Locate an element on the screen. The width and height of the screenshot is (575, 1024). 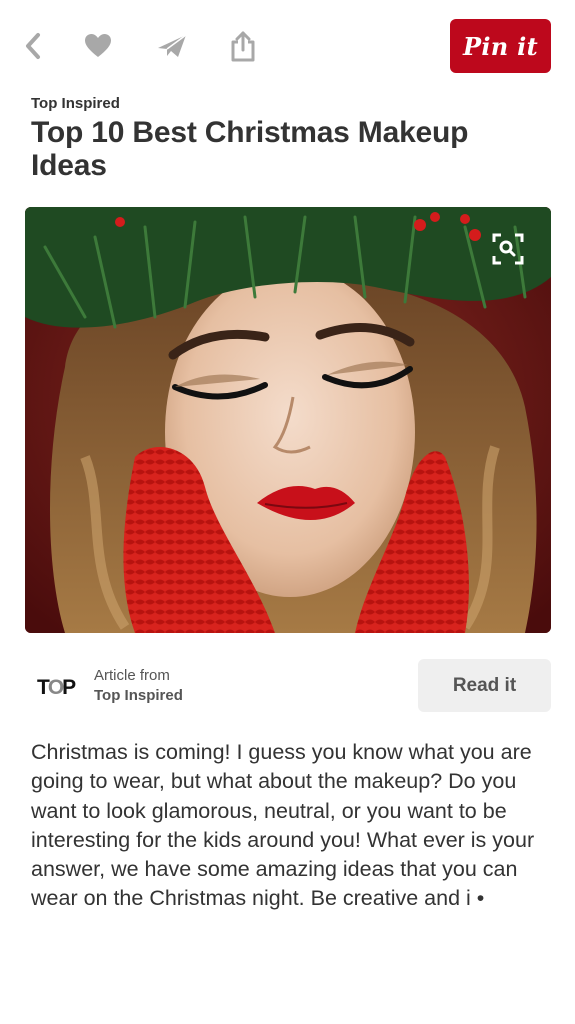
like-button is located at coordinates (98, 46).